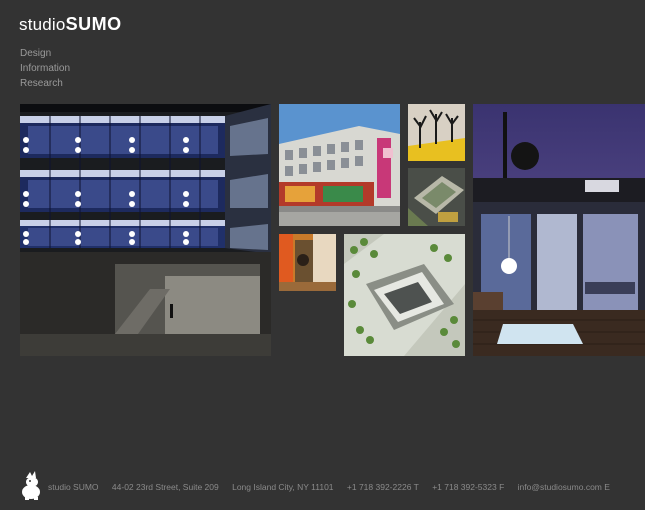  What do you see at coordinates (45, 53) in the screenshot?
I see `nav-item-design: Design` at bounding box center [45, 53].